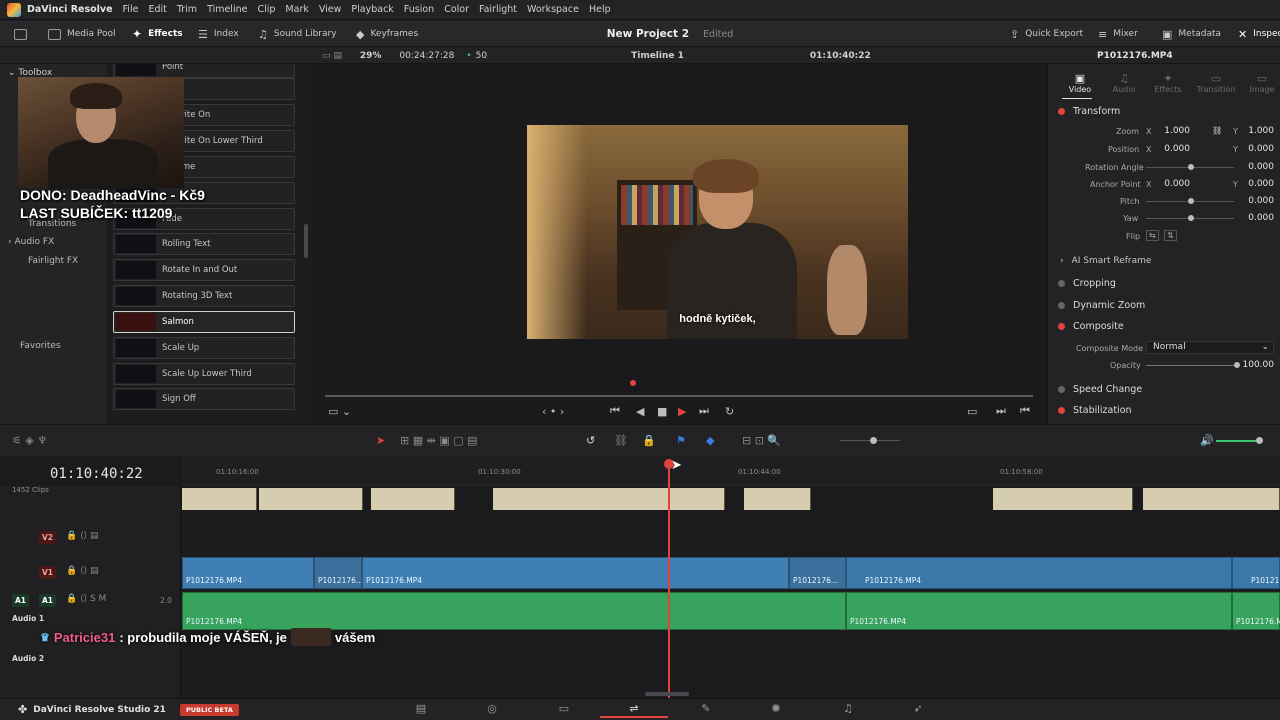 The image size is (1280, 720). Describe the element at coordinates (679, 396) in the screenshot. I see `viewer-scrub-bar` at that location.